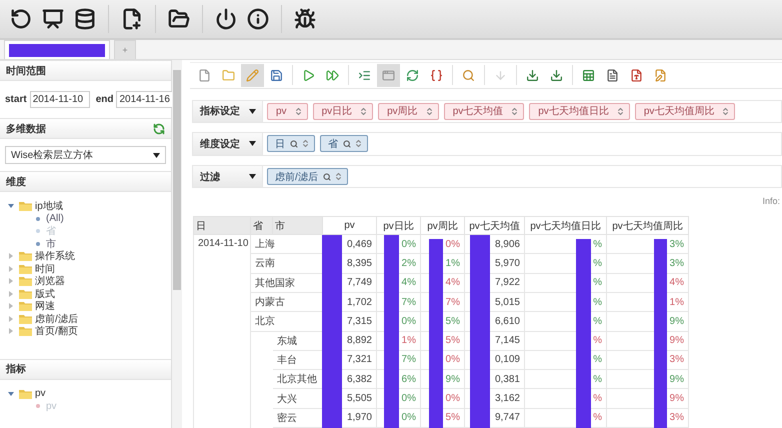 This screenshot has height=428, width=782. I want to click on tree-node: 浏览器, so click(89, 281).